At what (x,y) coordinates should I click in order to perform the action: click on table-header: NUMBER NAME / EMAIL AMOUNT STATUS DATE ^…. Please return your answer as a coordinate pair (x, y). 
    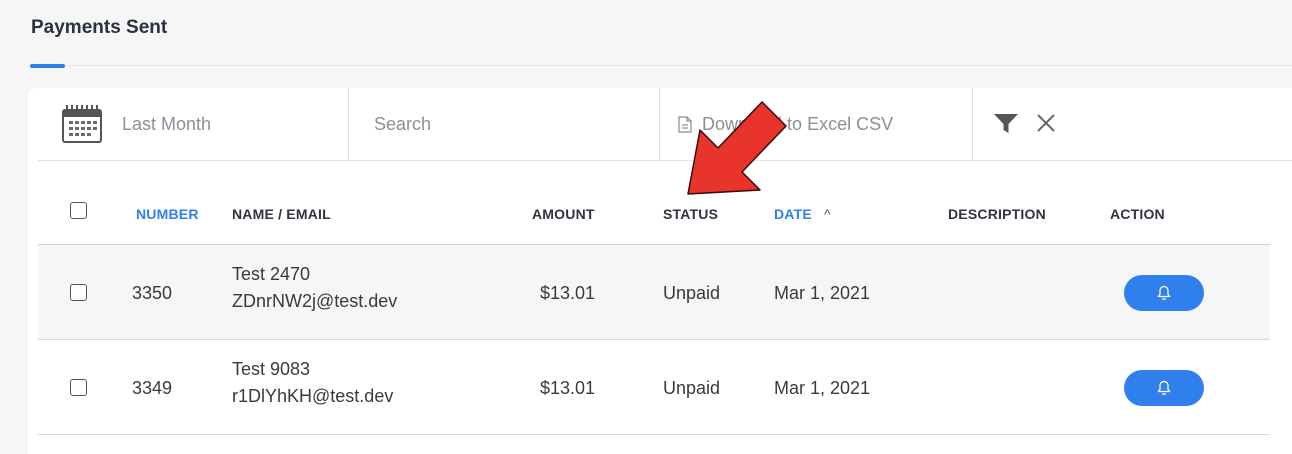
    Looking at the image, I should click on (654, 216).